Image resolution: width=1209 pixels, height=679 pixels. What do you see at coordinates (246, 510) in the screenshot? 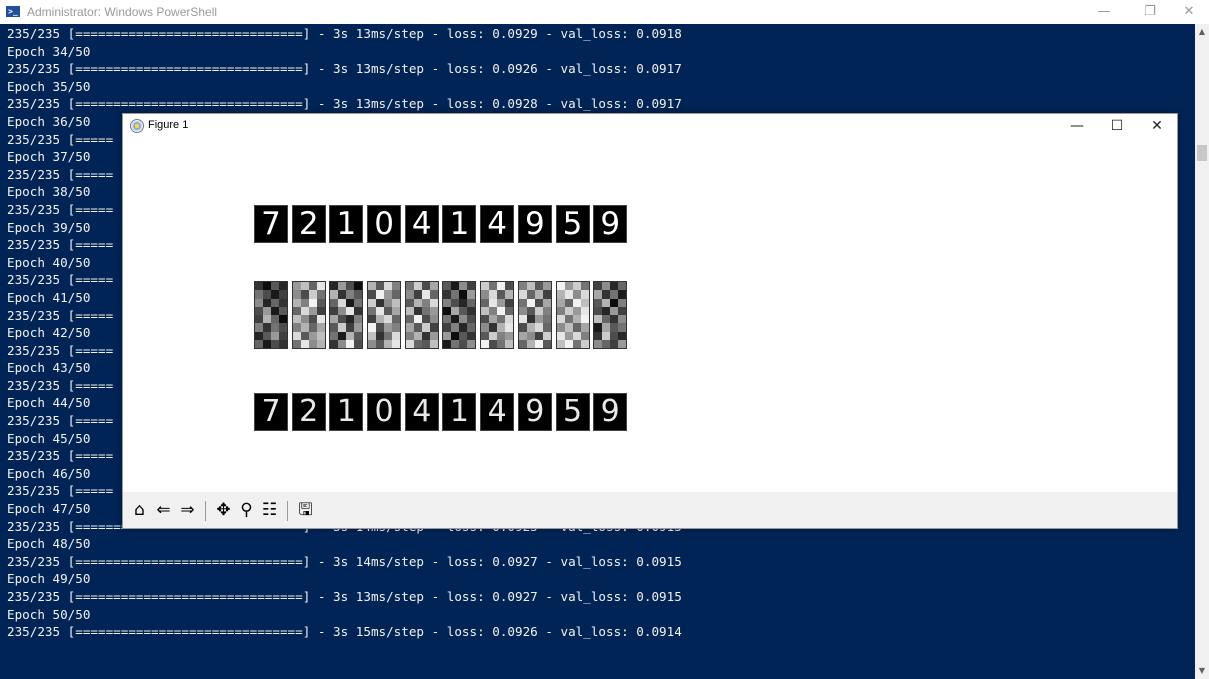
I see `zoom-icon: ⚲` at bounding box center [246, 510].